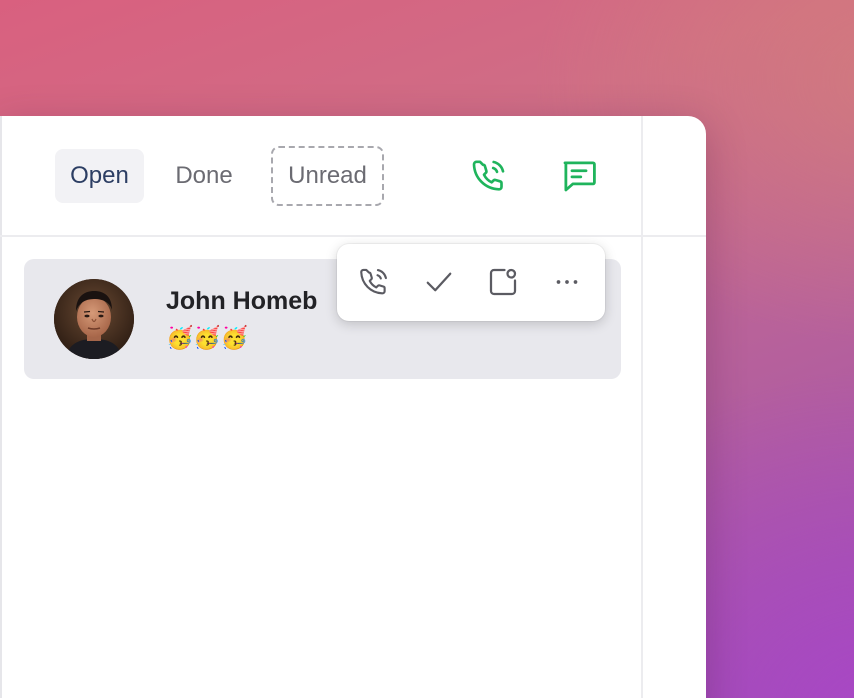 This screenshot has width=854, height=698. I want to click on tab-open: Open, so click(99, 176).